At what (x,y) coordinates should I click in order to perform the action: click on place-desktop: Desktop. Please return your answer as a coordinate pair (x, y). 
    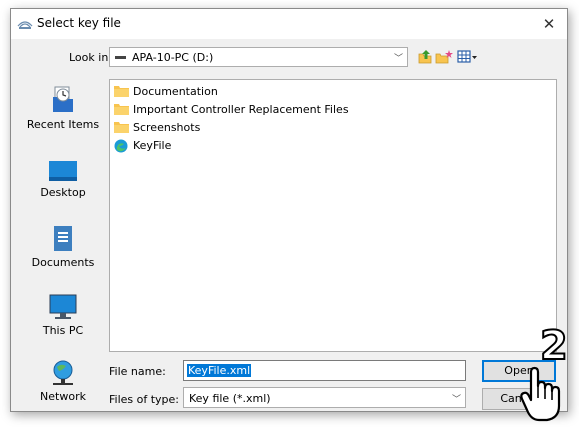
    Looking at the image, I should click on (63, 179).